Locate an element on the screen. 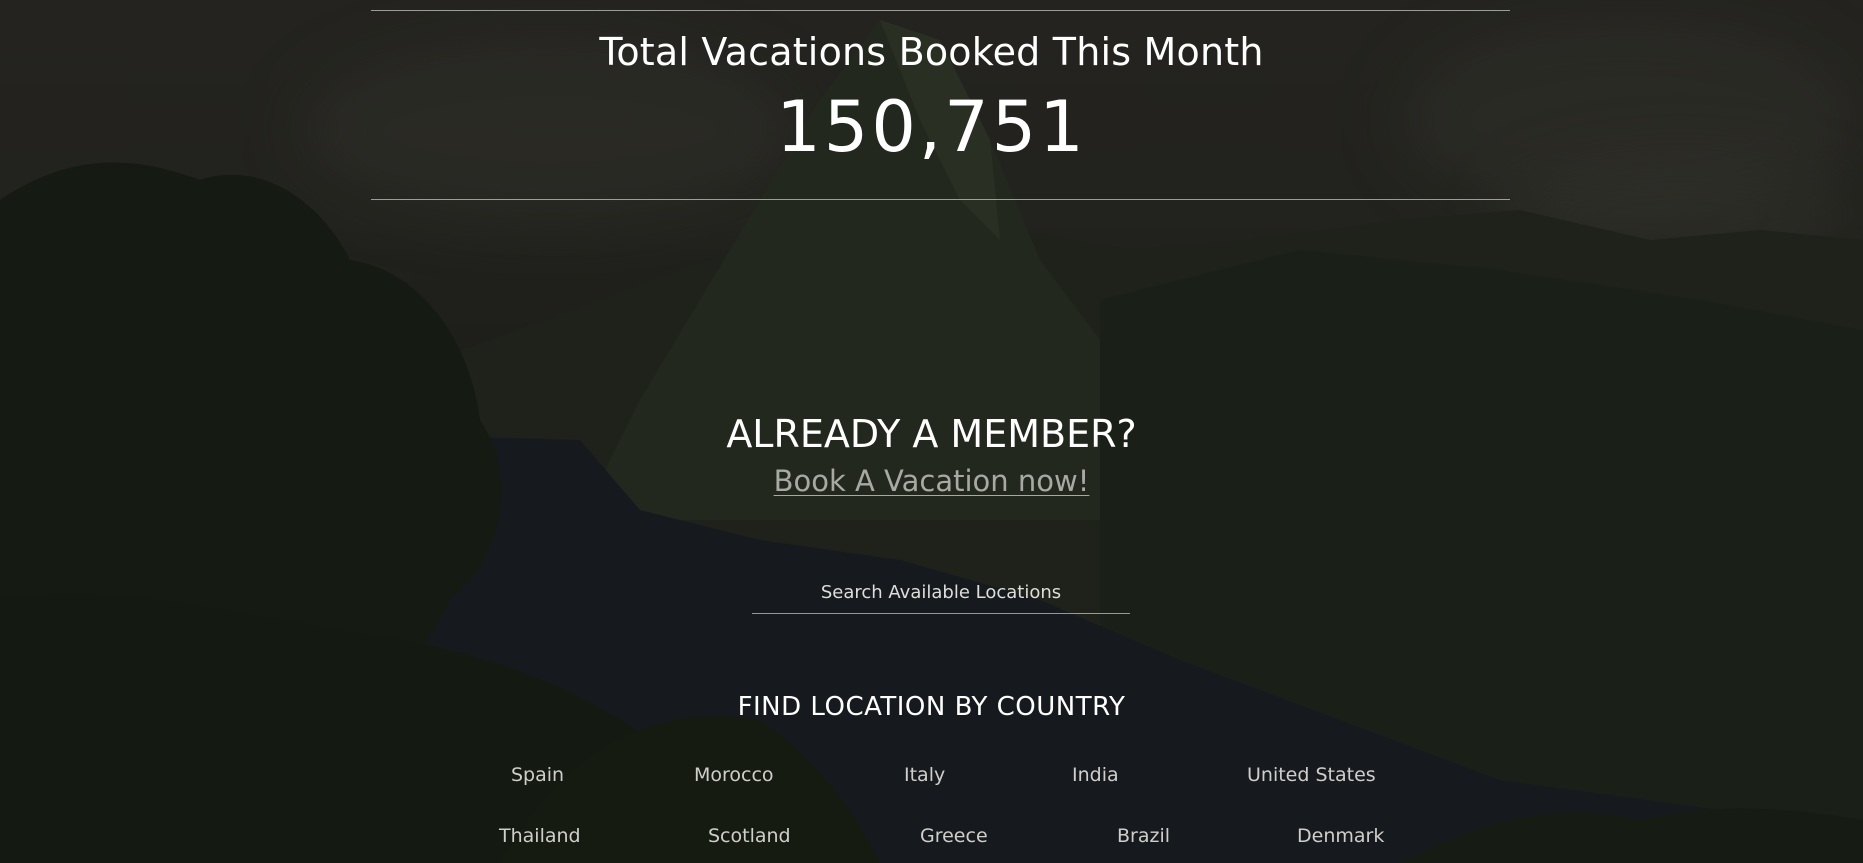  country-section-heading: FIND LOCATION BY COUNTRY is located at coordinates (931, 707).